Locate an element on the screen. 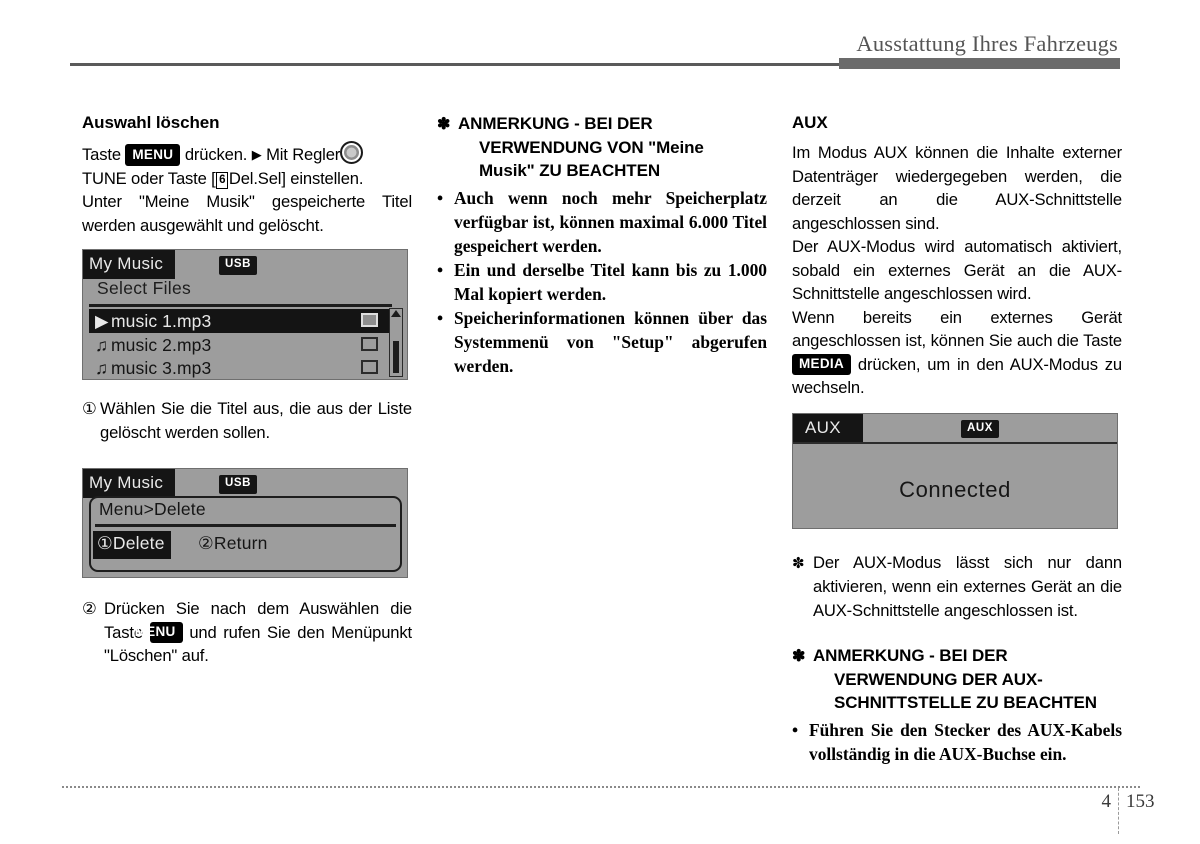  lcd-scrollbar is located at coordinates (396, 343).